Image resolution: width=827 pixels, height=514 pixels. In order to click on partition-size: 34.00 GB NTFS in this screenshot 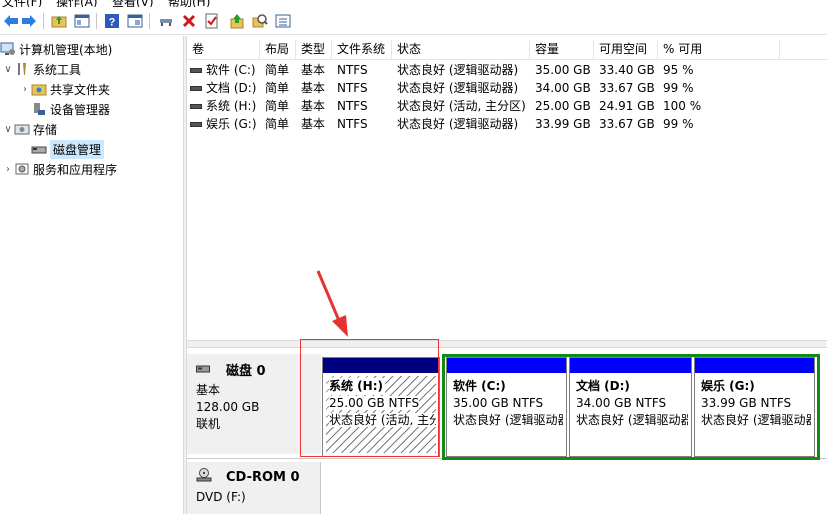, I will do `click(621, 403)`.